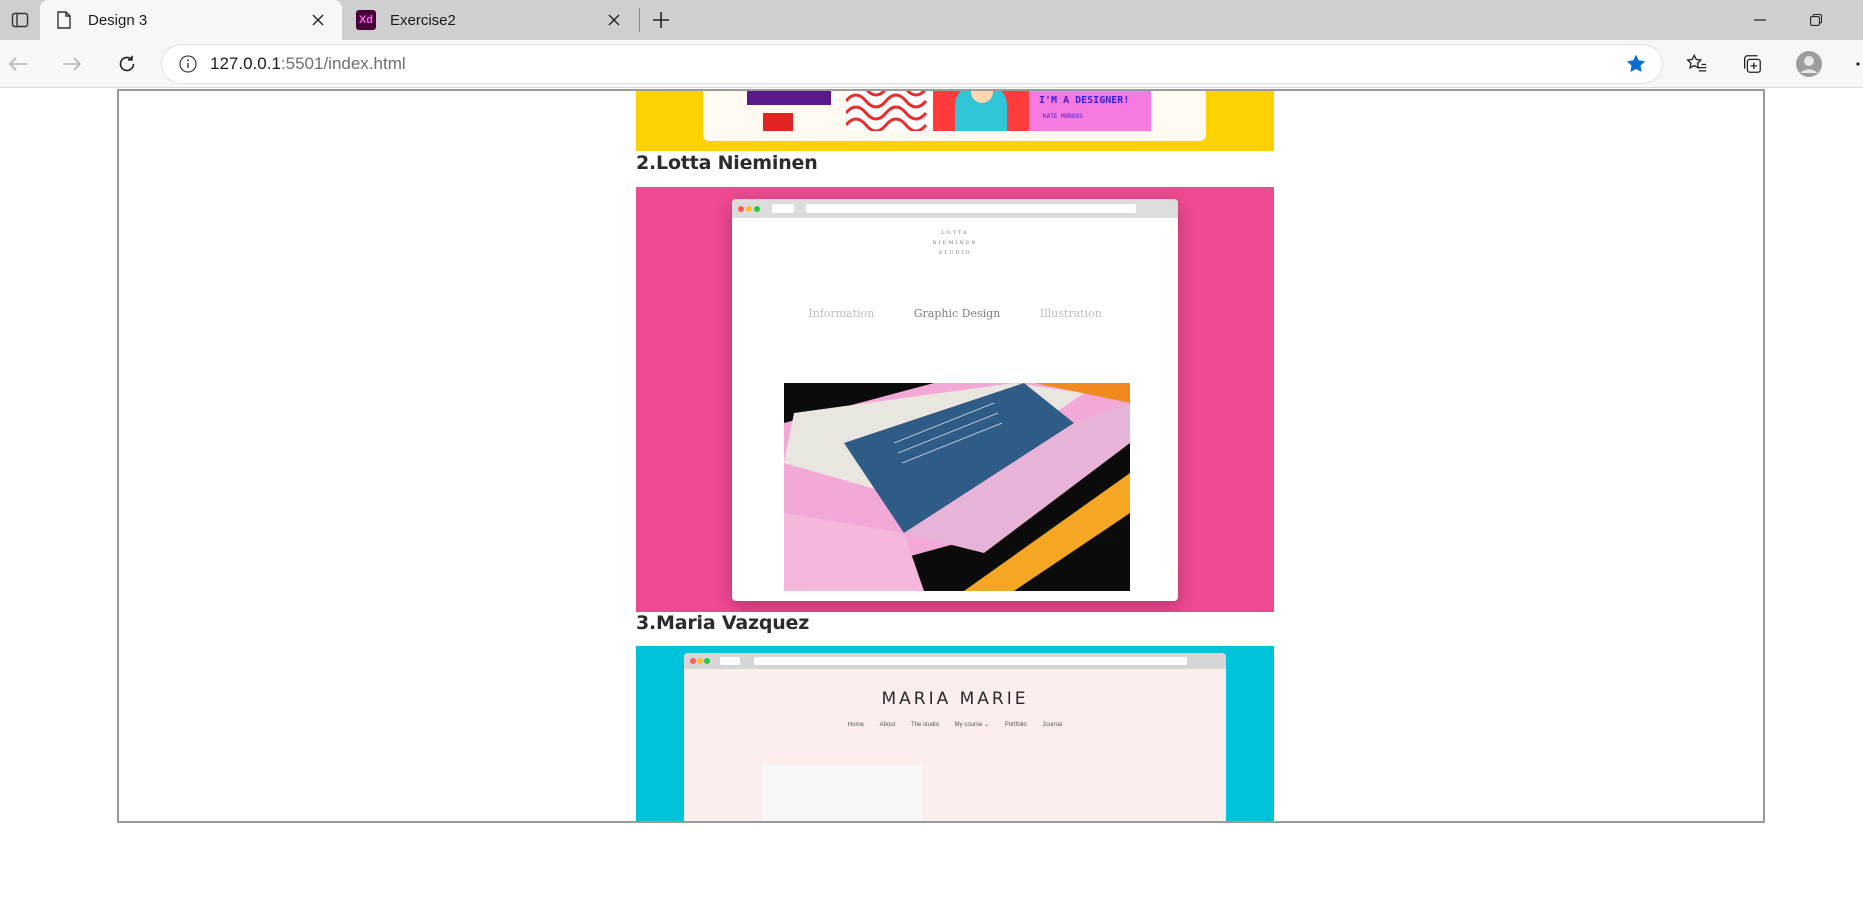  I want to click on site-2-browser-bar, so click(955, 208).